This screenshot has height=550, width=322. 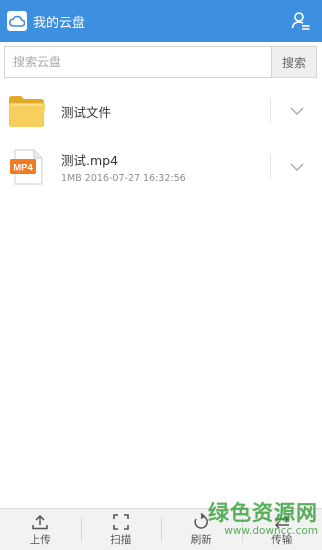 I want to click on file-row-folder: 测试文件, so click(x=161, y=111).